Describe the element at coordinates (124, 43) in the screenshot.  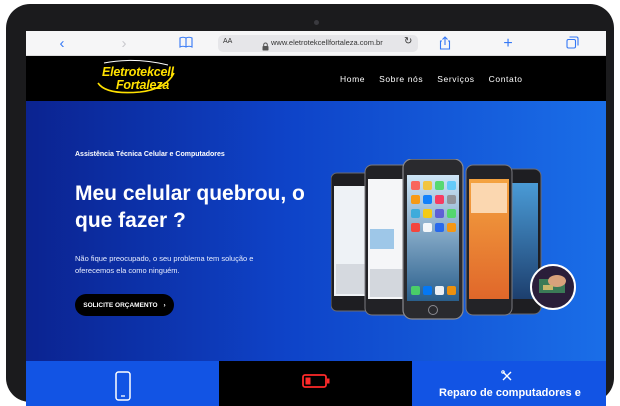
I see `forward-icon: ›` at that location.